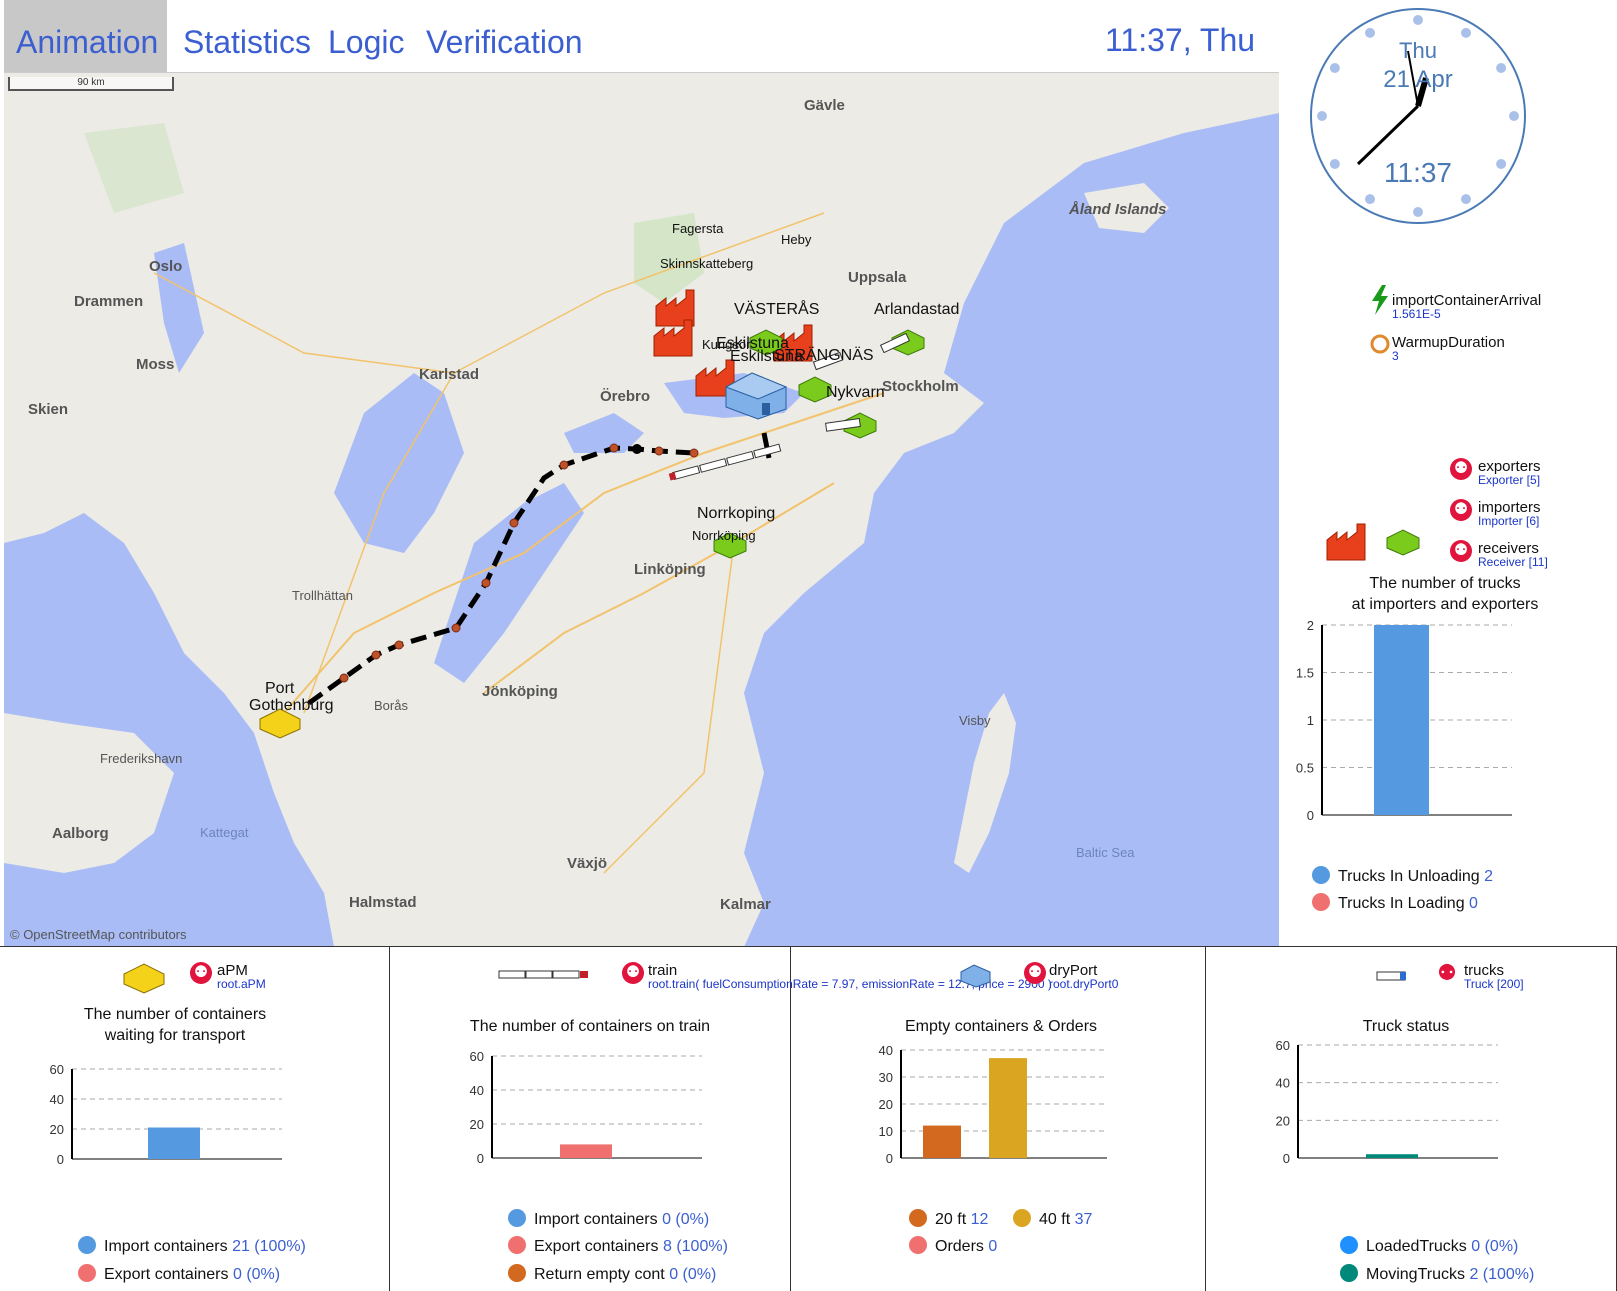 This screenshot has width=1617, height=1291. Describe the element at coordinates (520, 691) in the screenshot. I see `city-label: Jönköping` at that location.